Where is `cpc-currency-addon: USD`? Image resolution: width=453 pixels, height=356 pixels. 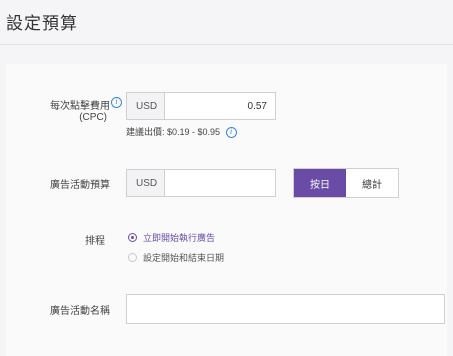
cpc-currency-addon: USD is located at coordinates (146, 106).